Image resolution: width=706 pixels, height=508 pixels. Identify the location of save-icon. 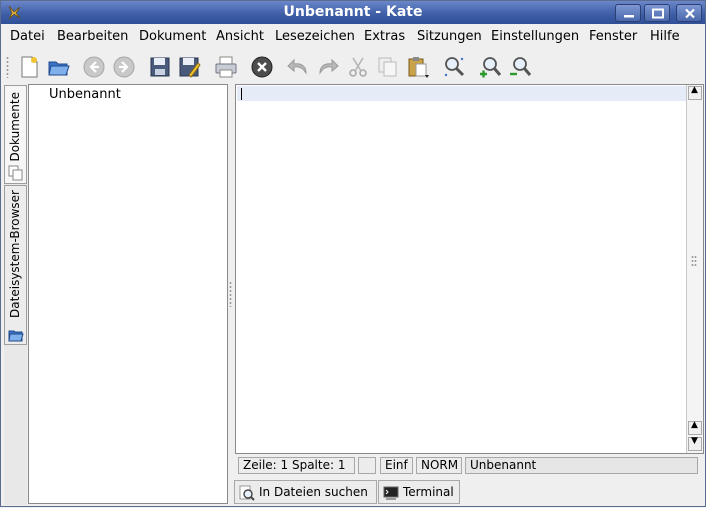
(160, 67).